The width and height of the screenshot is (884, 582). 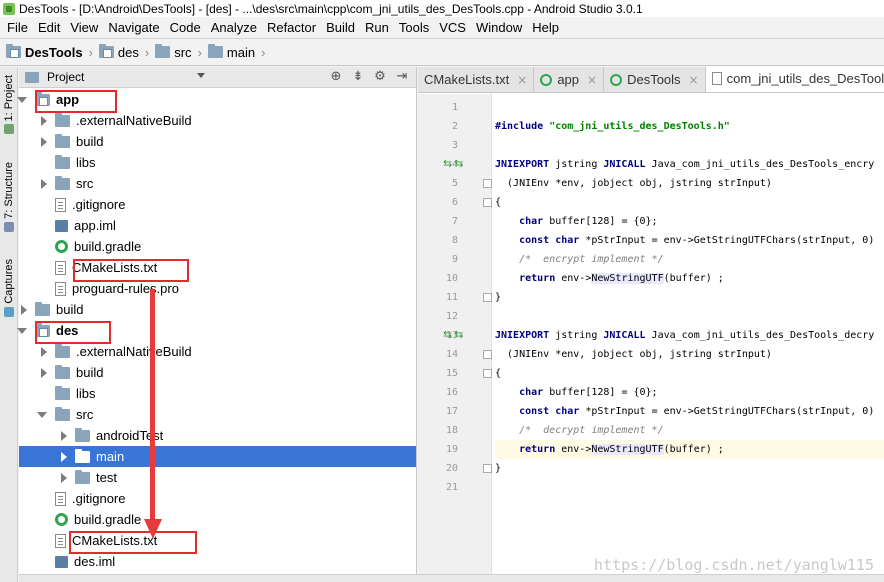 I want to click on editor-tab-app: app ×, so click(x=569, y=79).